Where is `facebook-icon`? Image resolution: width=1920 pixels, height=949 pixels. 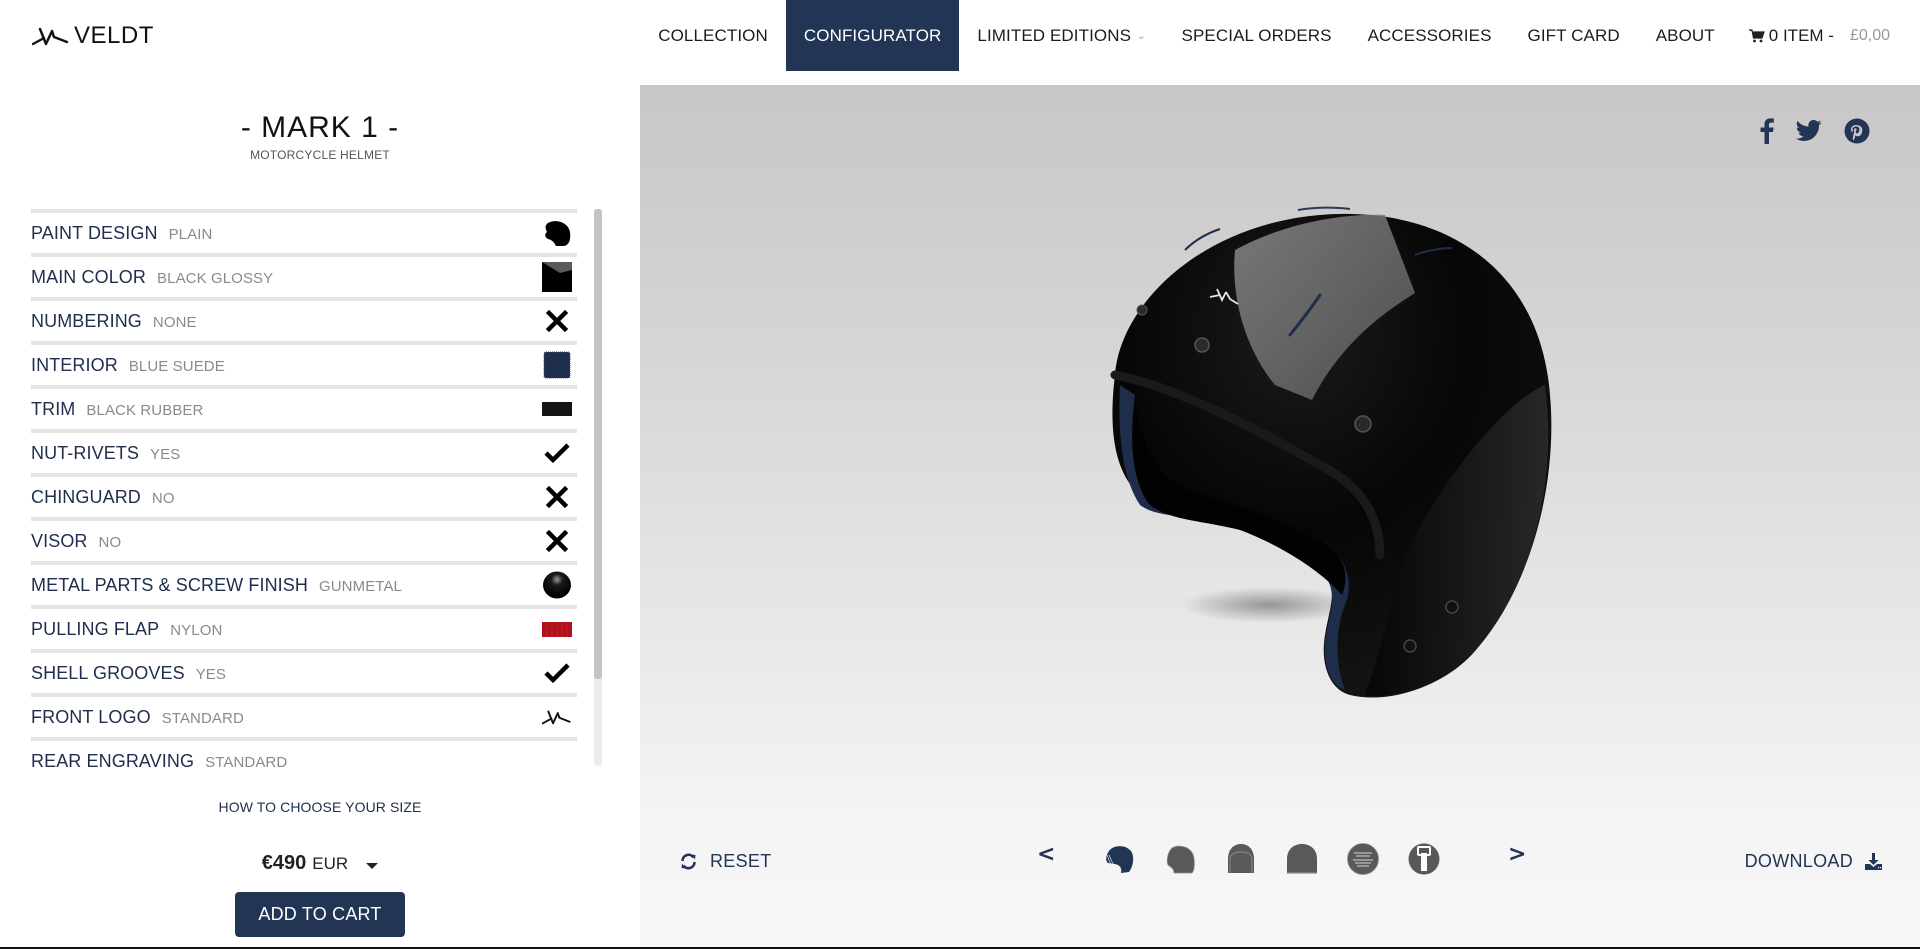 facebook-icon is located at coordinates (1767, 131).